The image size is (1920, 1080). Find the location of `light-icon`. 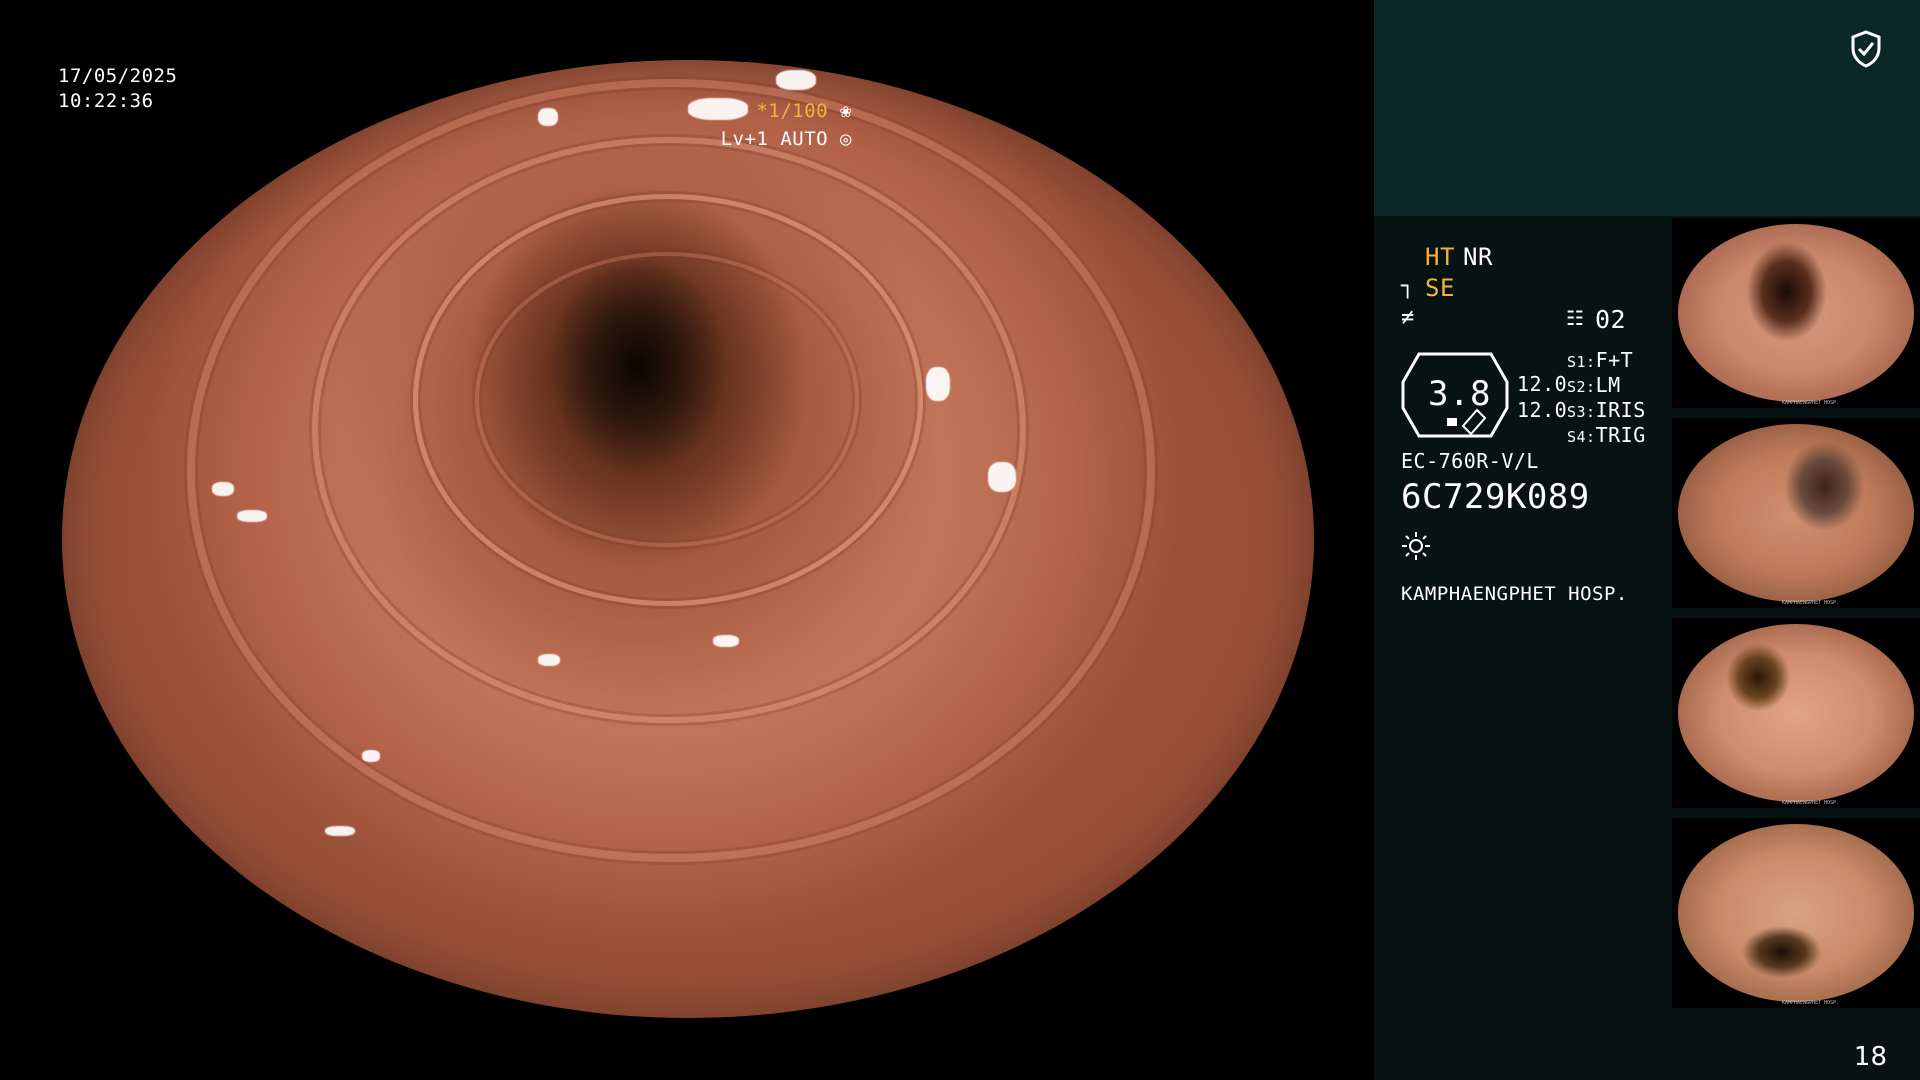

light-icon is located at coordinates (1416, 546).